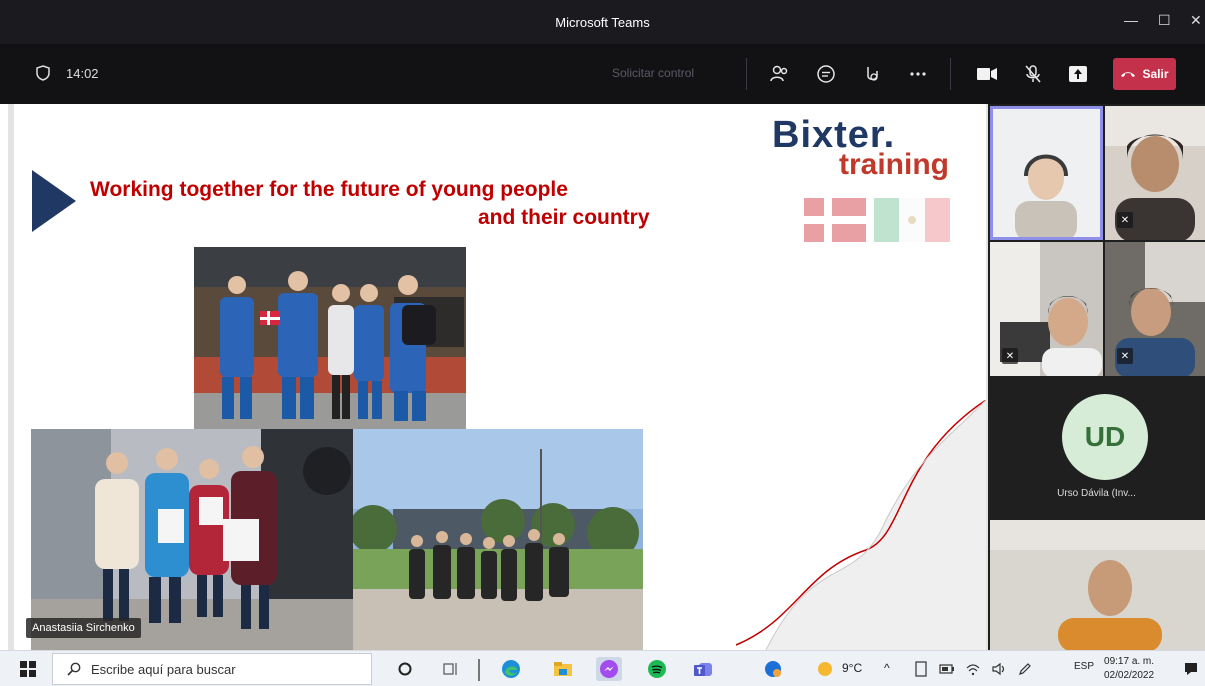  I want to click on close-window-button: ✕, so click(1196, 20).